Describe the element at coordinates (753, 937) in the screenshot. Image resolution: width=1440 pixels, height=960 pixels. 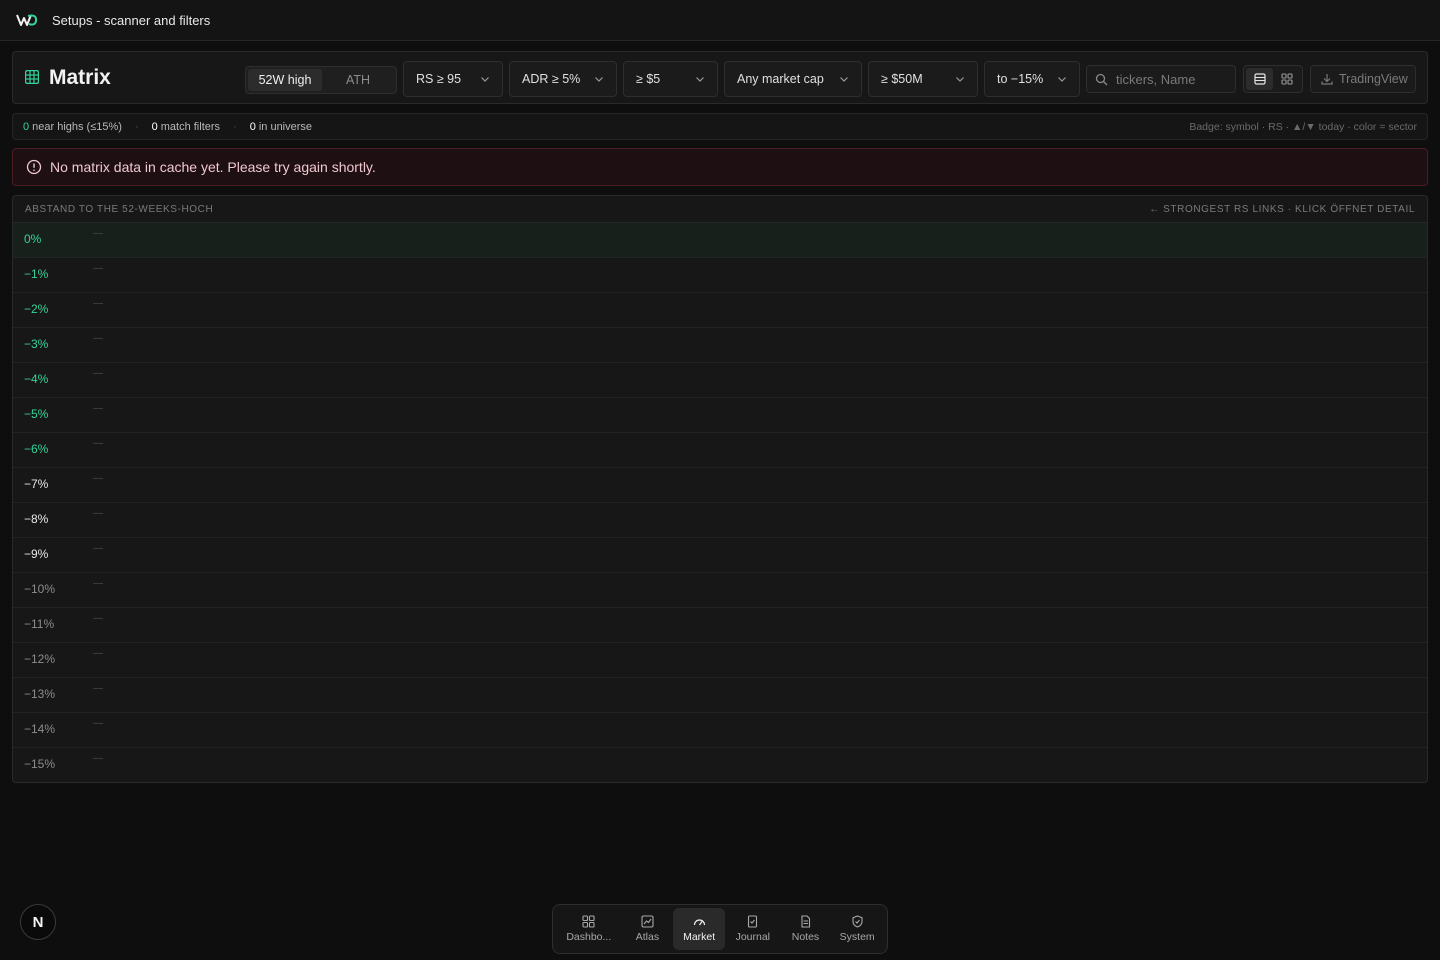
I see `nav-label: Journal` at that location.